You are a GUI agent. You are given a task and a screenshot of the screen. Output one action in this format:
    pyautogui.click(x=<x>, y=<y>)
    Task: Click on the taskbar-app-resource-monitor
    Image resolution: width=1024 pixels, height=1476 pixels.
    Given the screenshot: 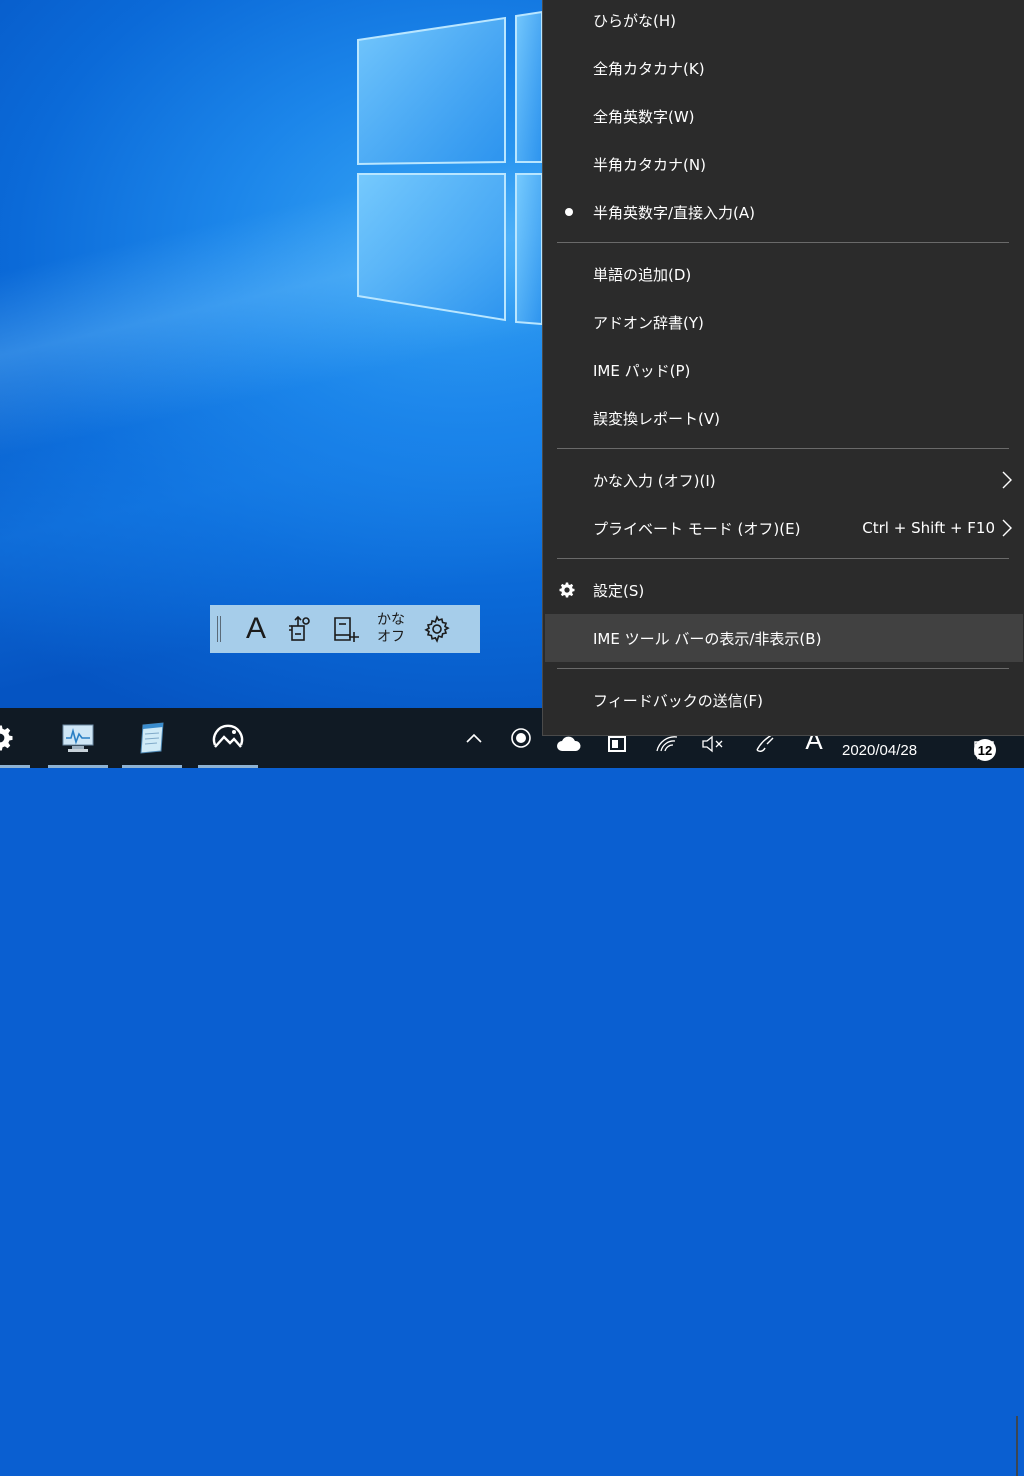 What is the action you would take?
    pyautogui.click(x=78, y=738)
    